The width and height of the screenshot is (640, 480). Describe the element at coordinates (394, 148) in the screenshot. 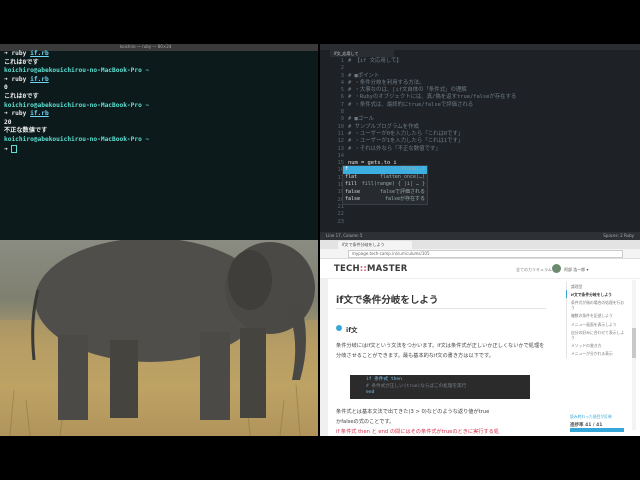

I see `line-text: # ・それ以外なら「不正な数値です」` at that location.